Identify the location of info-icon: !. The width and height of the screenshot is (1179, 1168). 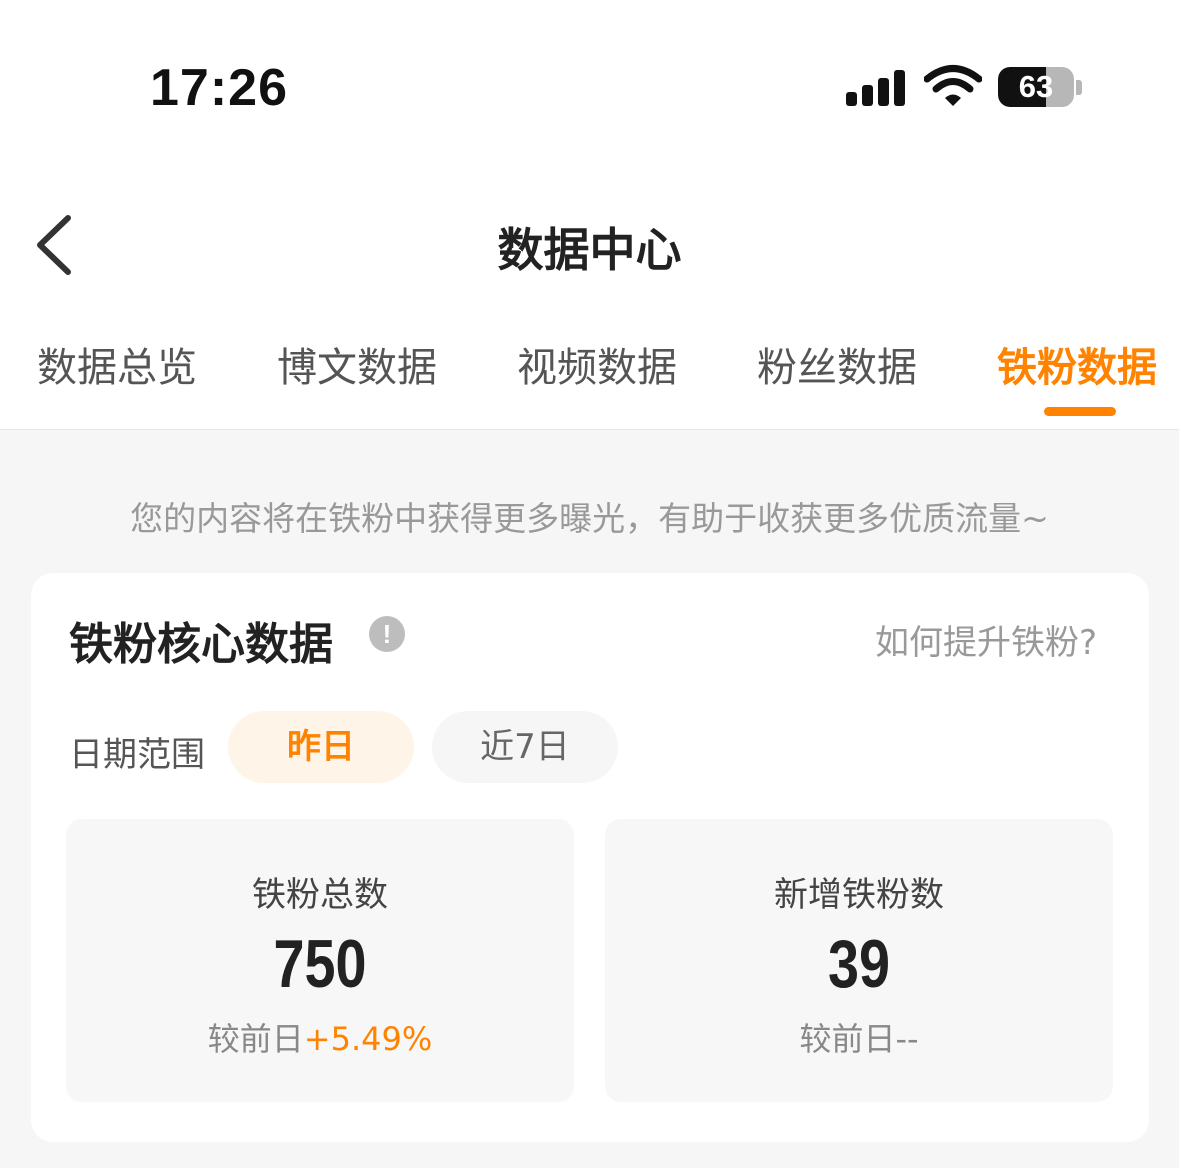
(387, 634).